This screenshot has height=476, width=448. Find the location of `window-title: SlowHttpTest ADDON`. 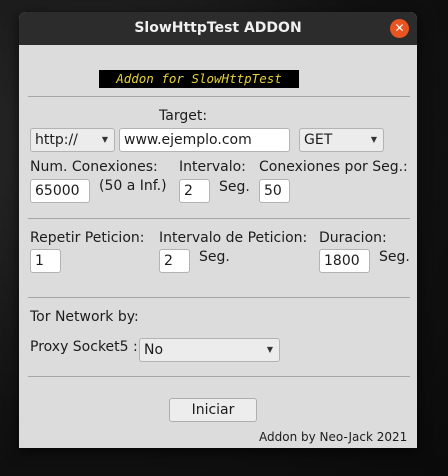

window-title: SlowHttpTest ADDON is located at coordinates (218, 28).